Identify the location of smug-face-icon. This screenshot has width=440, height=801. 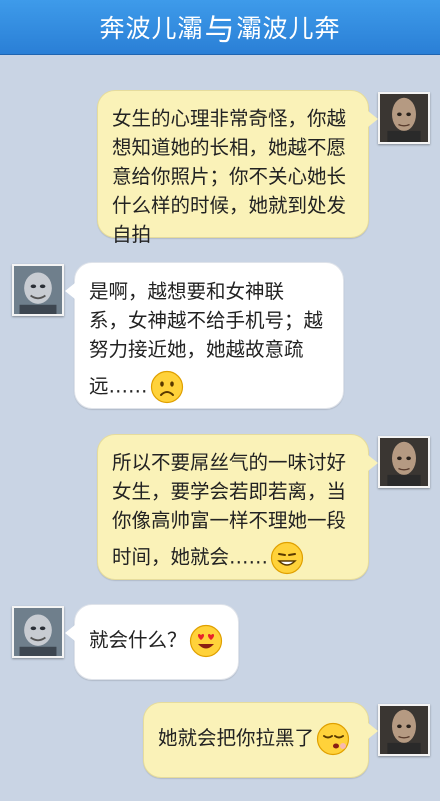
(287, 558).